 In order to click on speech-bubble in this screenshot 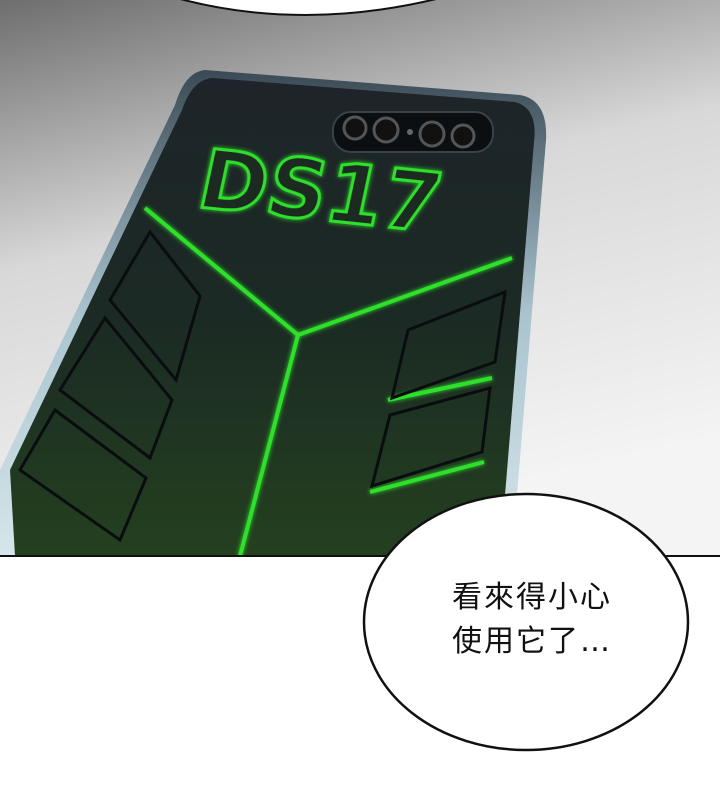, I will do `click(526, 622)`.